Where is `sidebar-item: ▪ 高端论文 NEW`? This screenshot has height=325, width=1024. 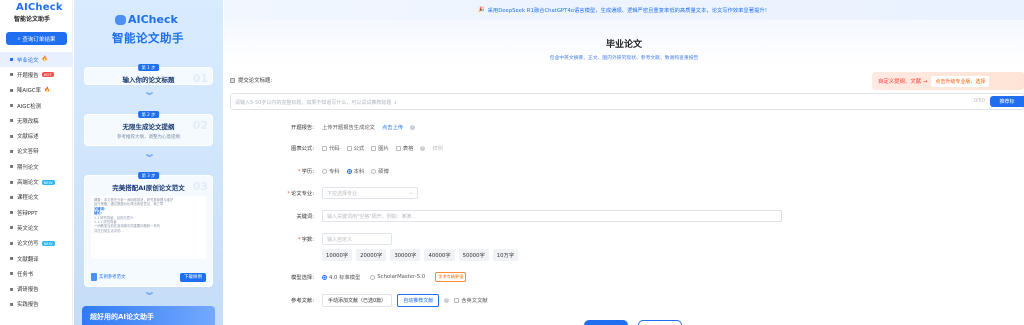 sidebar-item: ▪ 高端论文 NEW is located at coordinates (36, 181).